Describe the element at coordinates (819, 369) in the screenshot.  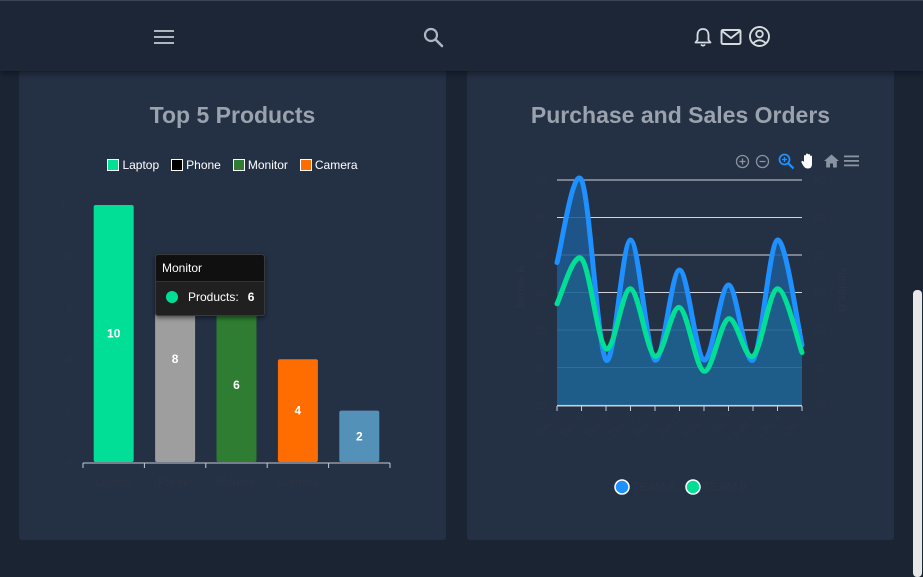
I see `y-right-tick-label: 40` at that location.